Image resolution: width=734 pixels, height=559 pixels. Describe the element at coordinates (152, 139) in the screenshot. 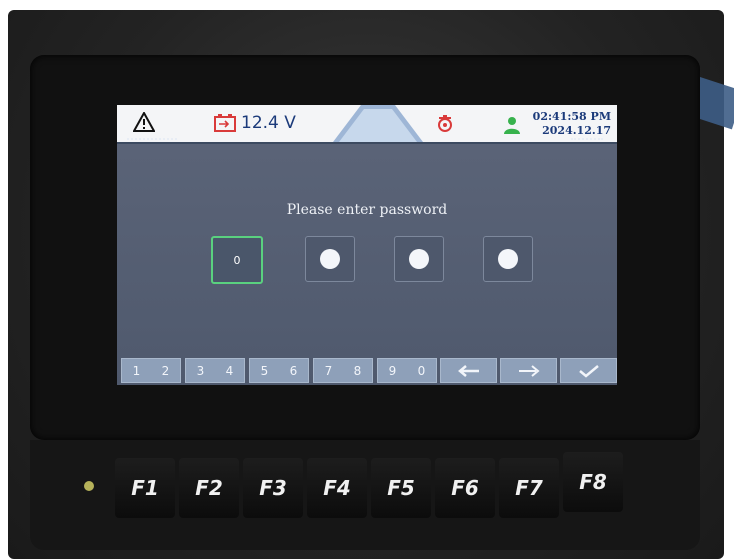

I see `status-divider-left` at that location.